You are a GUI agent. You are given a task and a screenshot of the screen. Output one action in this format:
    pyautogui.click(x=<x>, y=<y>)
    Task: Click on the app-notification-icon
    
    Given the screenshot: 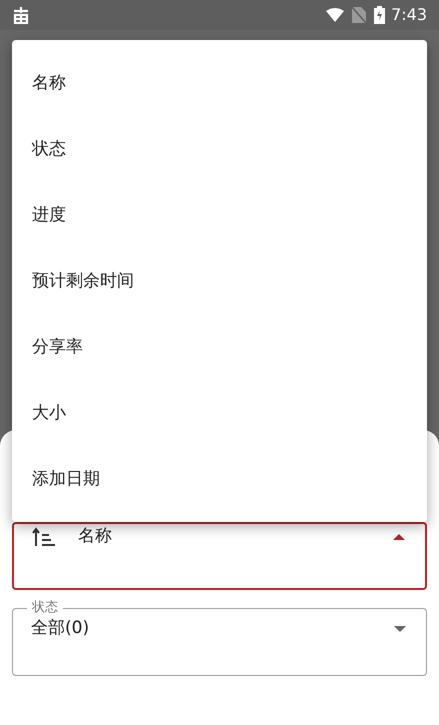 What is the action you would take?
    pyautogui.click(x=21, y=15)
    